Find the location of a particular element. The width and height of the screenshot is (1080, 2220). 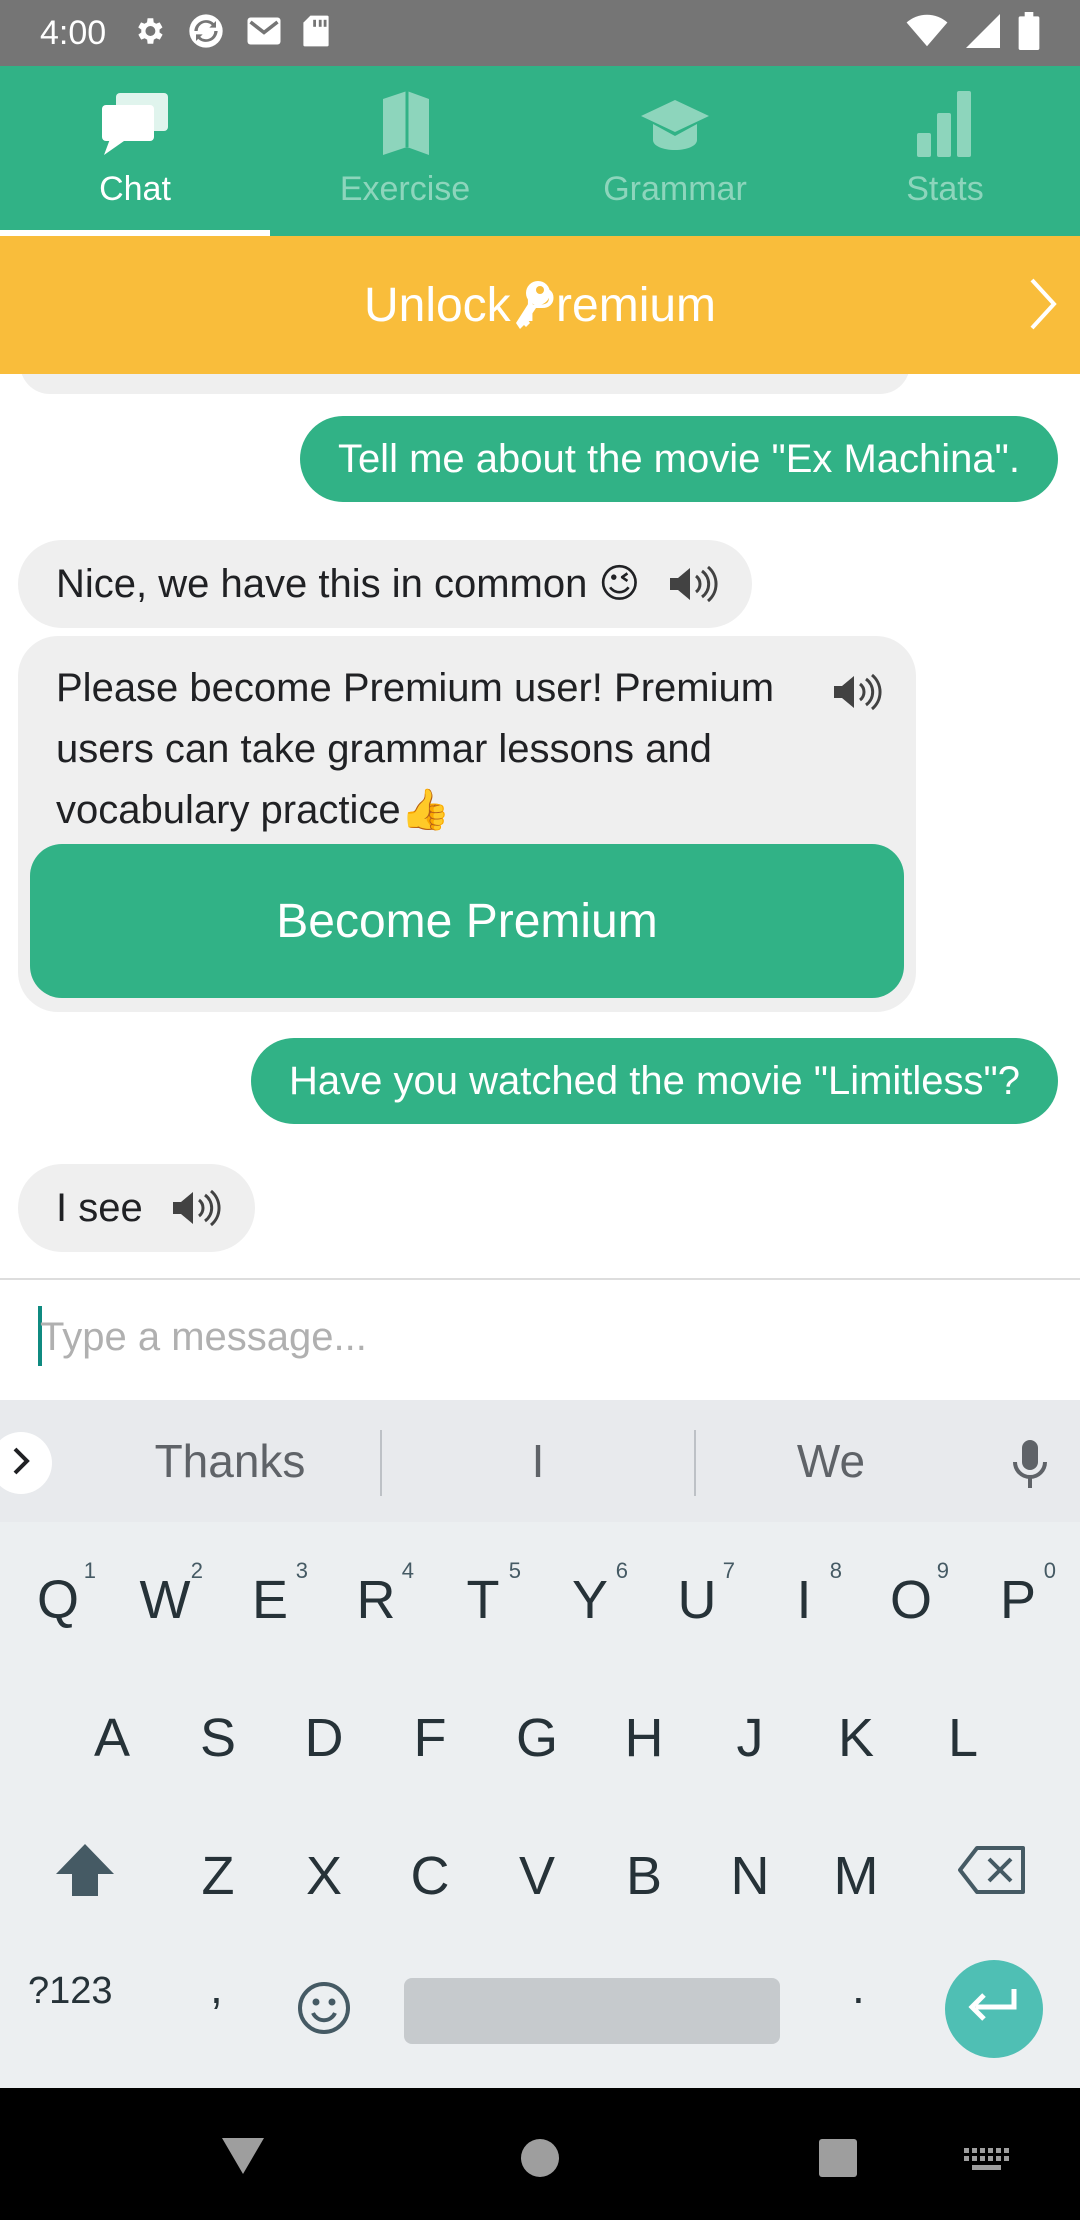

key-b: B is located at coordinates (644, 1876).